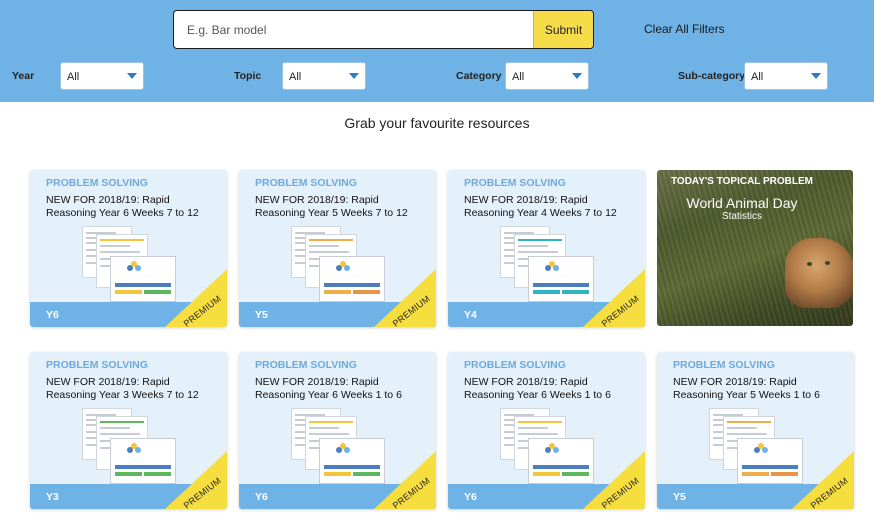 This screenshot has height=523, width=874. I want to click on filter-label-sub-category: Sub-category, so click(712, 76).